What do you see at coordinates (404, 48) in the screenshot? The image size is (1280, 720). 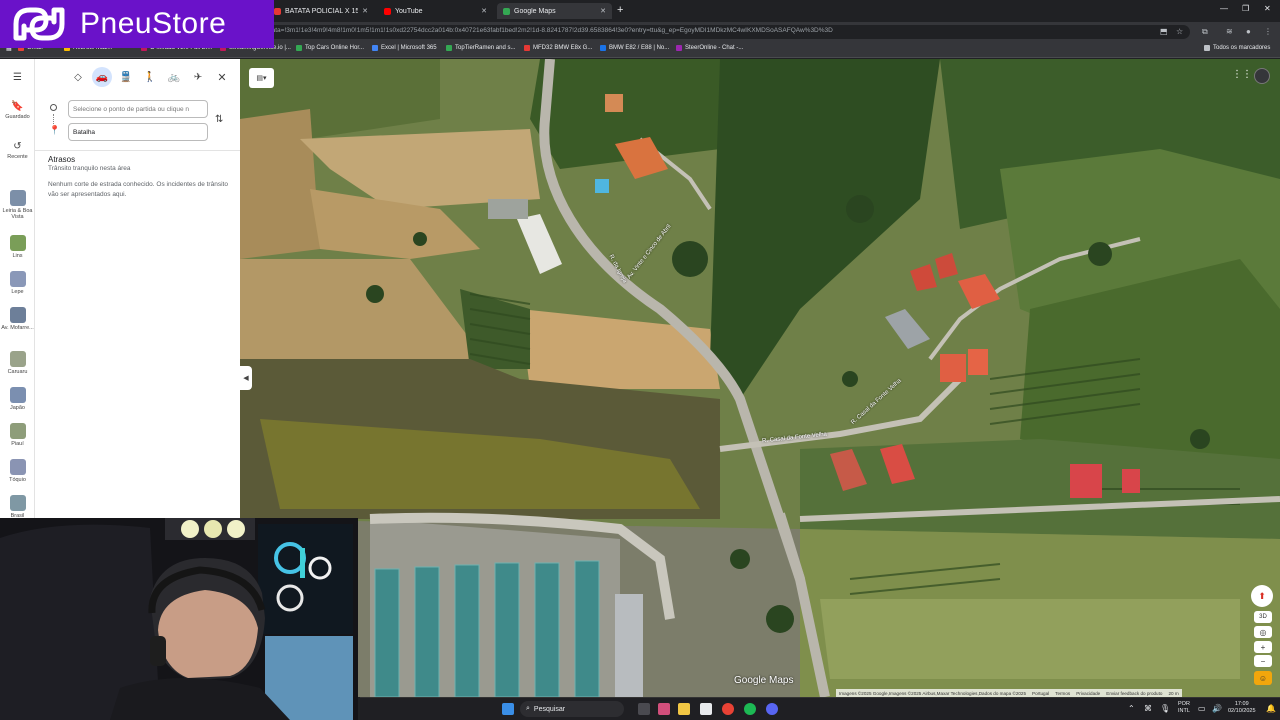 I see `bookmark-5: Excel | Microsoft 365` at bounding box center [404, 48].